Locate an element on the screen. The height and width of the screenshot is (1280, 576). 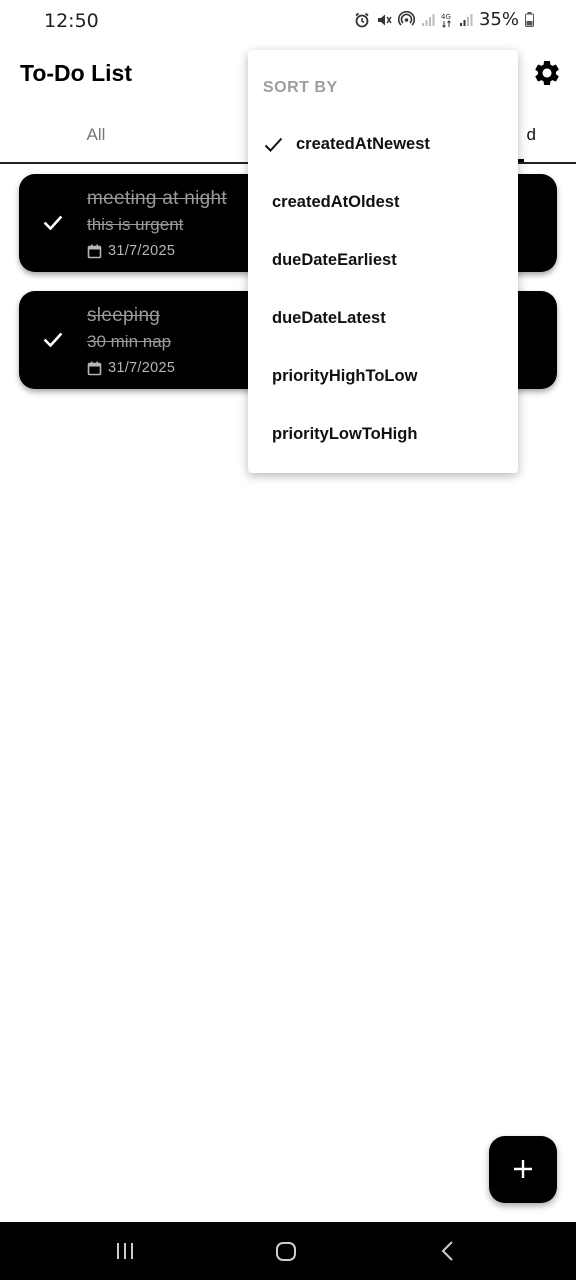
task-title: meeting at night is located at coordinates (157, 198).